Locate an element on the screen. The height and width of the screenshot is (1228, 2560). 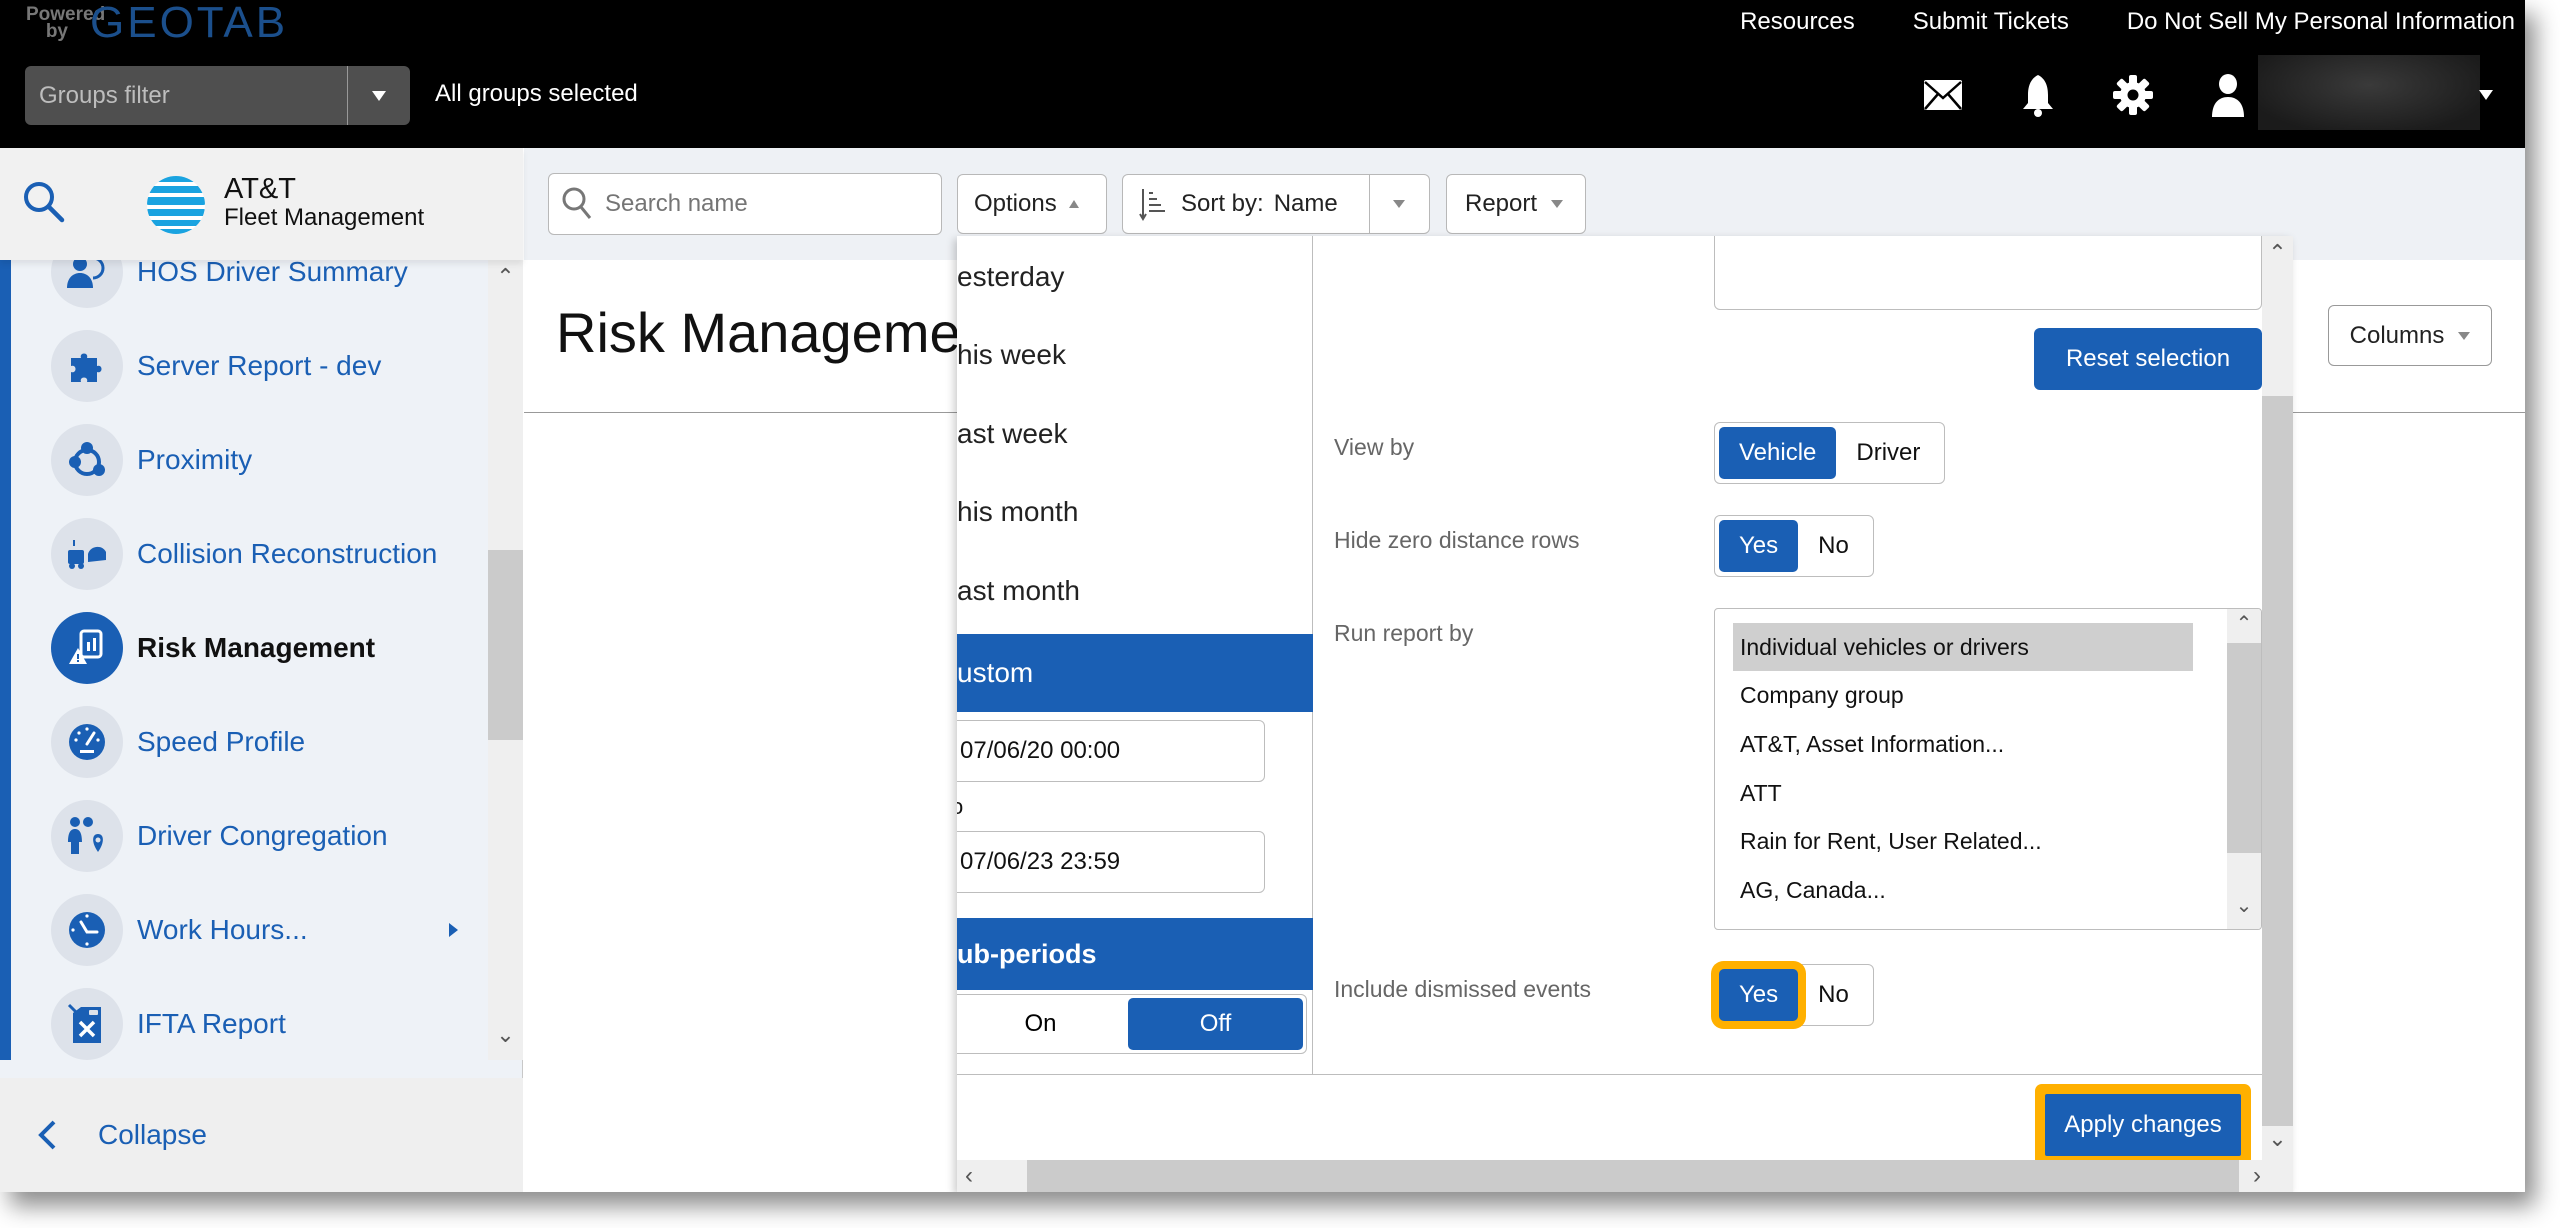
options-button: Options is located at coordinates (1032, 204).